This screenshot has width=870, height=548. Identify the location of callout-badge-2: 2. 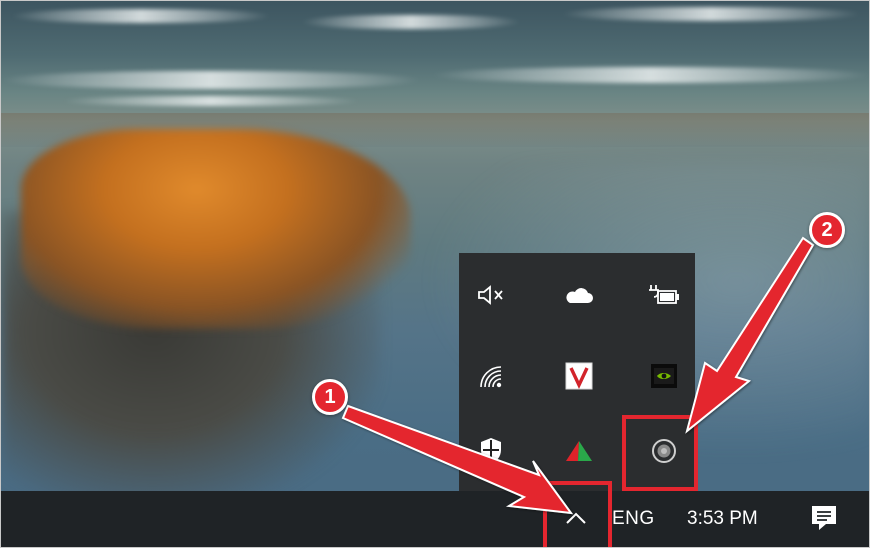
(827, 230).